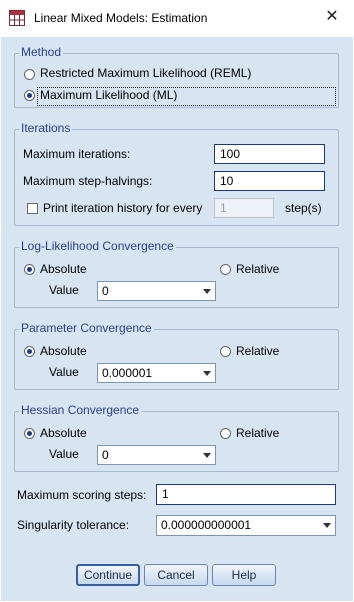 The image size is (354, 602). I want to click on reml-radio, so click(29, 74).